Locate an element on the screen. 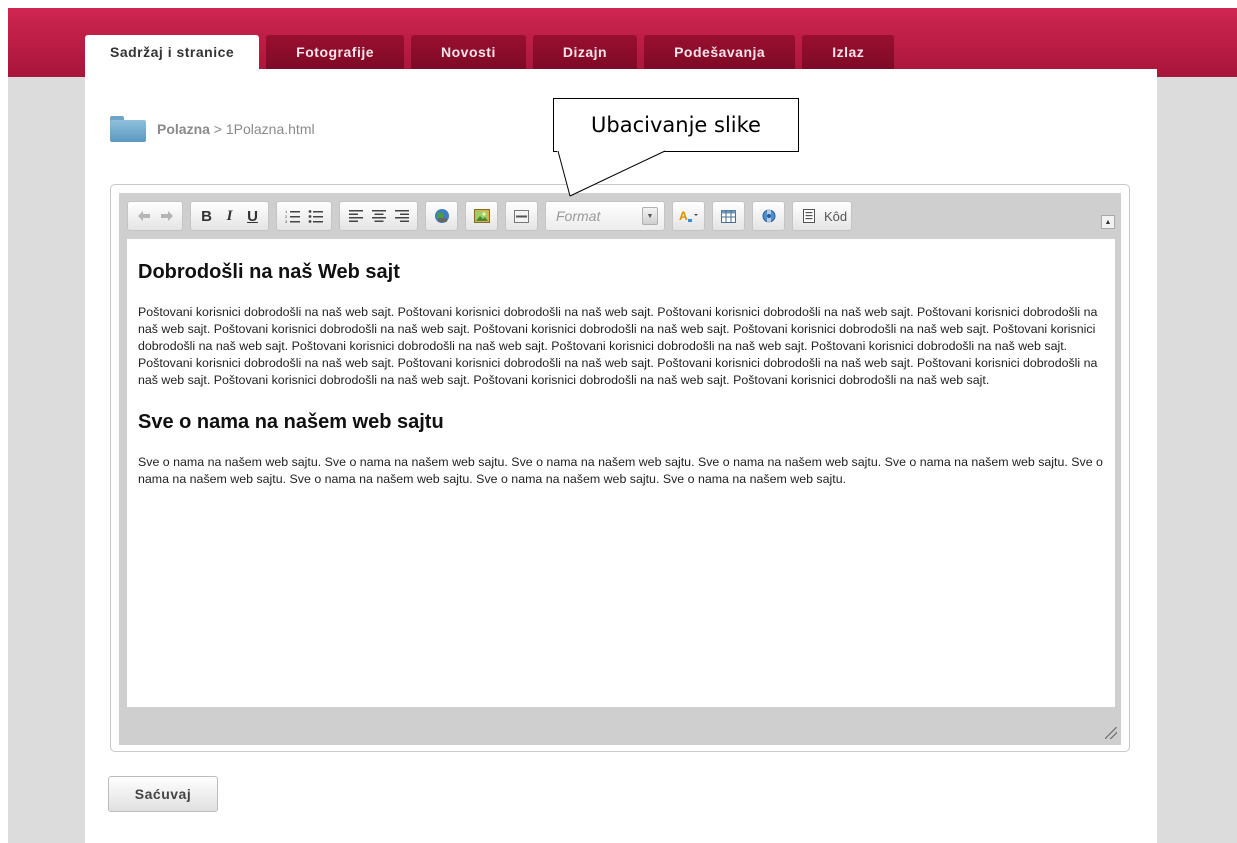  horizontal-rule-icon is located at coordinates (521, 216).